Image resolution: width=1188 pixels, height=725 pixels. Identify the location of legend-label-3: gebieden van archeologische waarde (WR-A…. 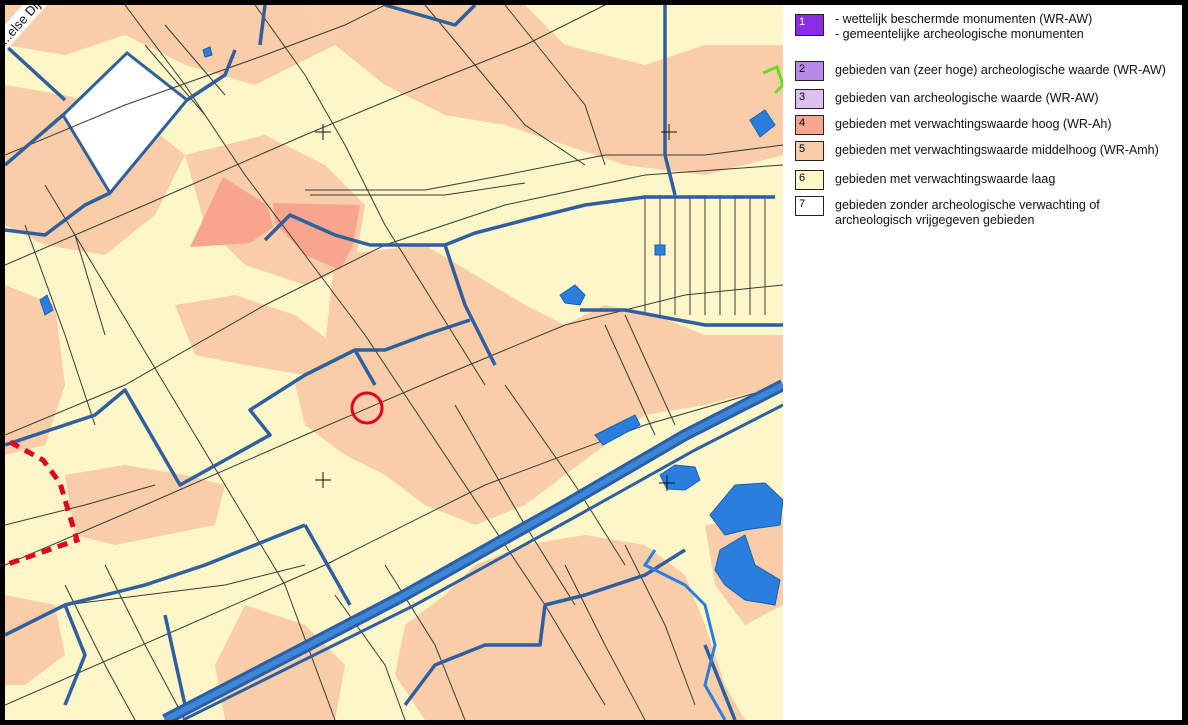
(967, 98).